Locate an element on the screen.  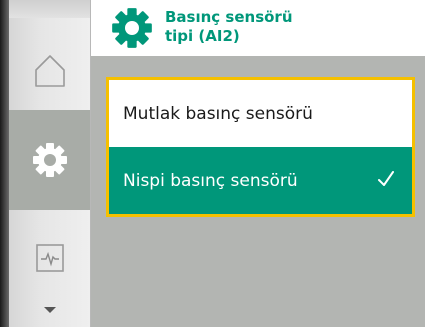
nav-item-home is located at coordinates (49, 71).